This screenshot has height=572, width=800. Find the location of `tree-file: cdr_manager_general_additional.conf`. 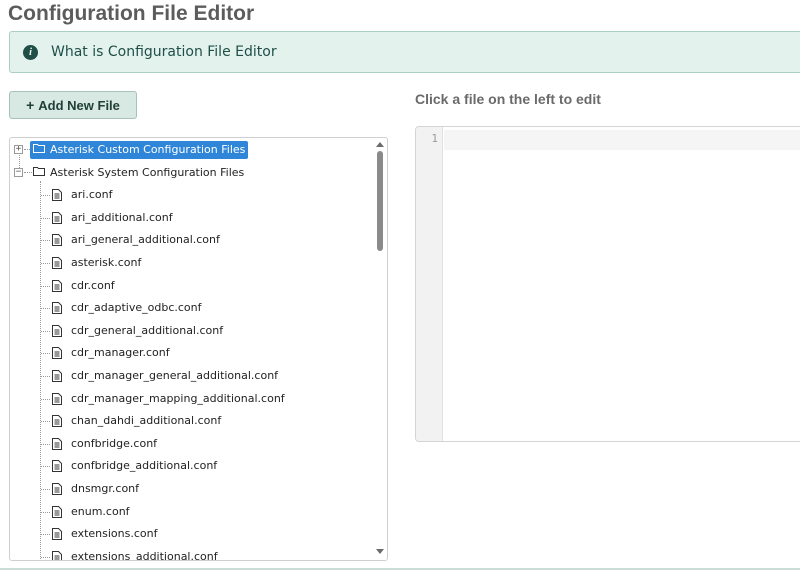

tree-file: cdr_manager_general_additional.conf is located at coordinates (192, 376).